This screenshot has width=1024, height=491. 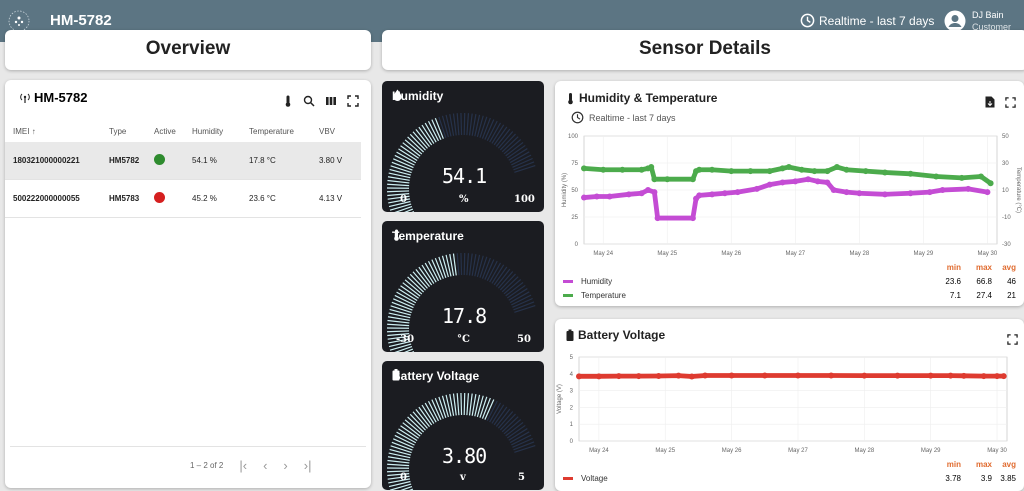 I want to click on col-header-vbv: VBV, so click(x=337, y=131).